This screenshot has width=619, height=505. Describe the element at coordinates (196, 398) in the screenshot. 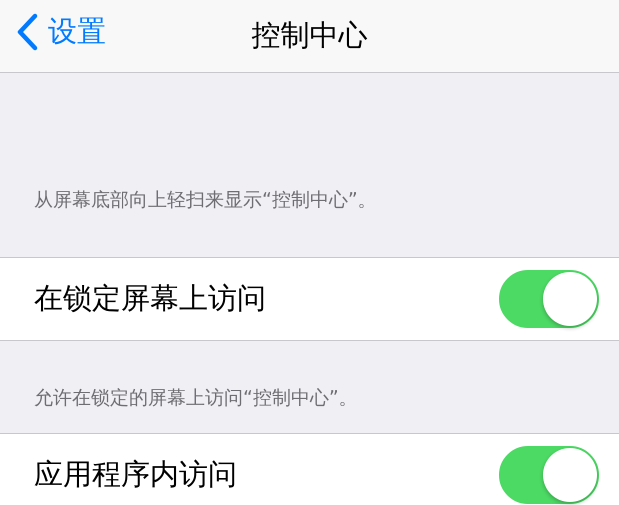

I see `section-footer: 允许在锁定的屏幕上访问“控制中心”。` at that location.